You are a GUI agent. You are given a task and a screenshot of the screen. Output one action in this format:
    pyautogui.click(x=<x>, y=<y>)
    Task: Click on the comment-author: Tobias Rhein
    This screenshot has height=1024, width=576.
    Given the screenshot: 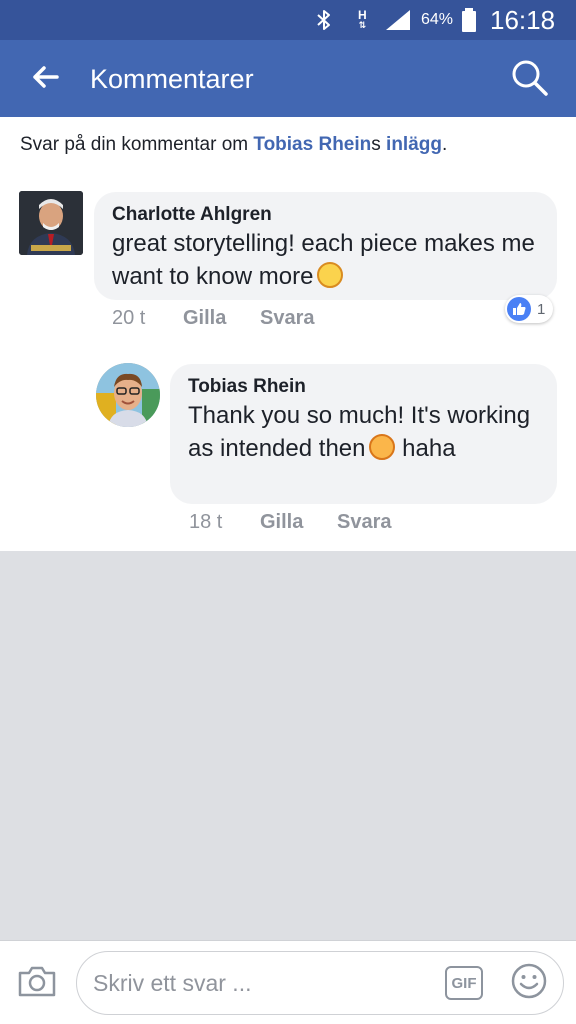 What is the action you would take?
    pyautogui.click(x=363, y=387)
    